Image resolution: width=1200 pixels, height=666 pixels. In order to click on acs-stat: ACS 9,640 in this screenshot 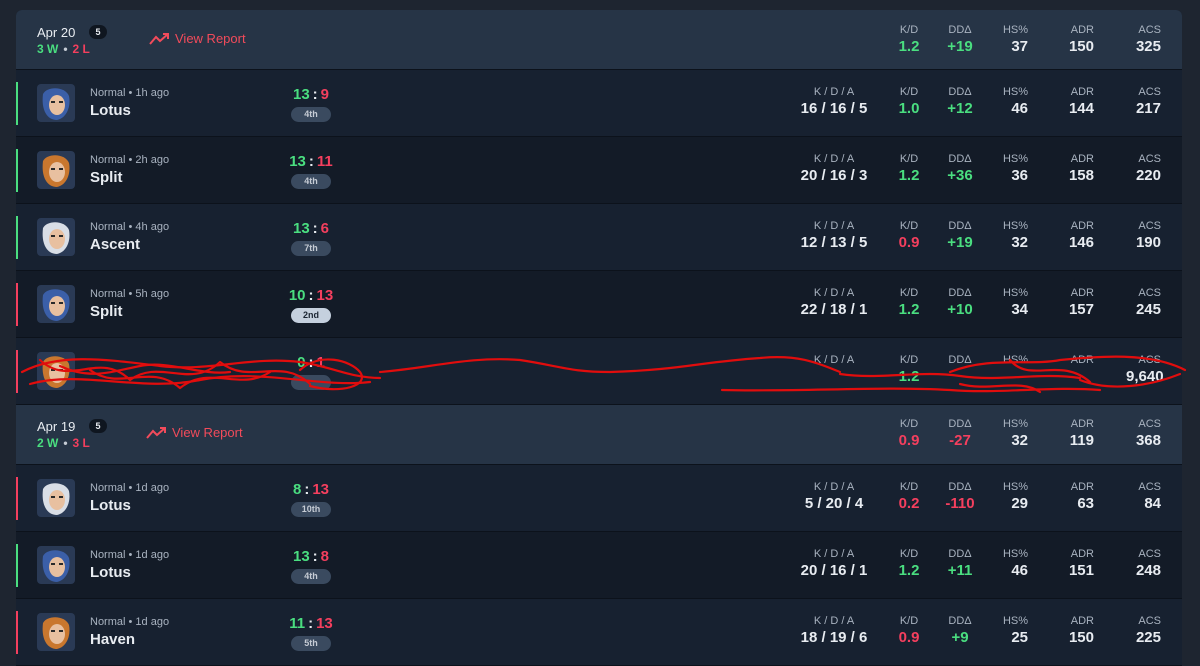, I will do `click(1145, 369)`.